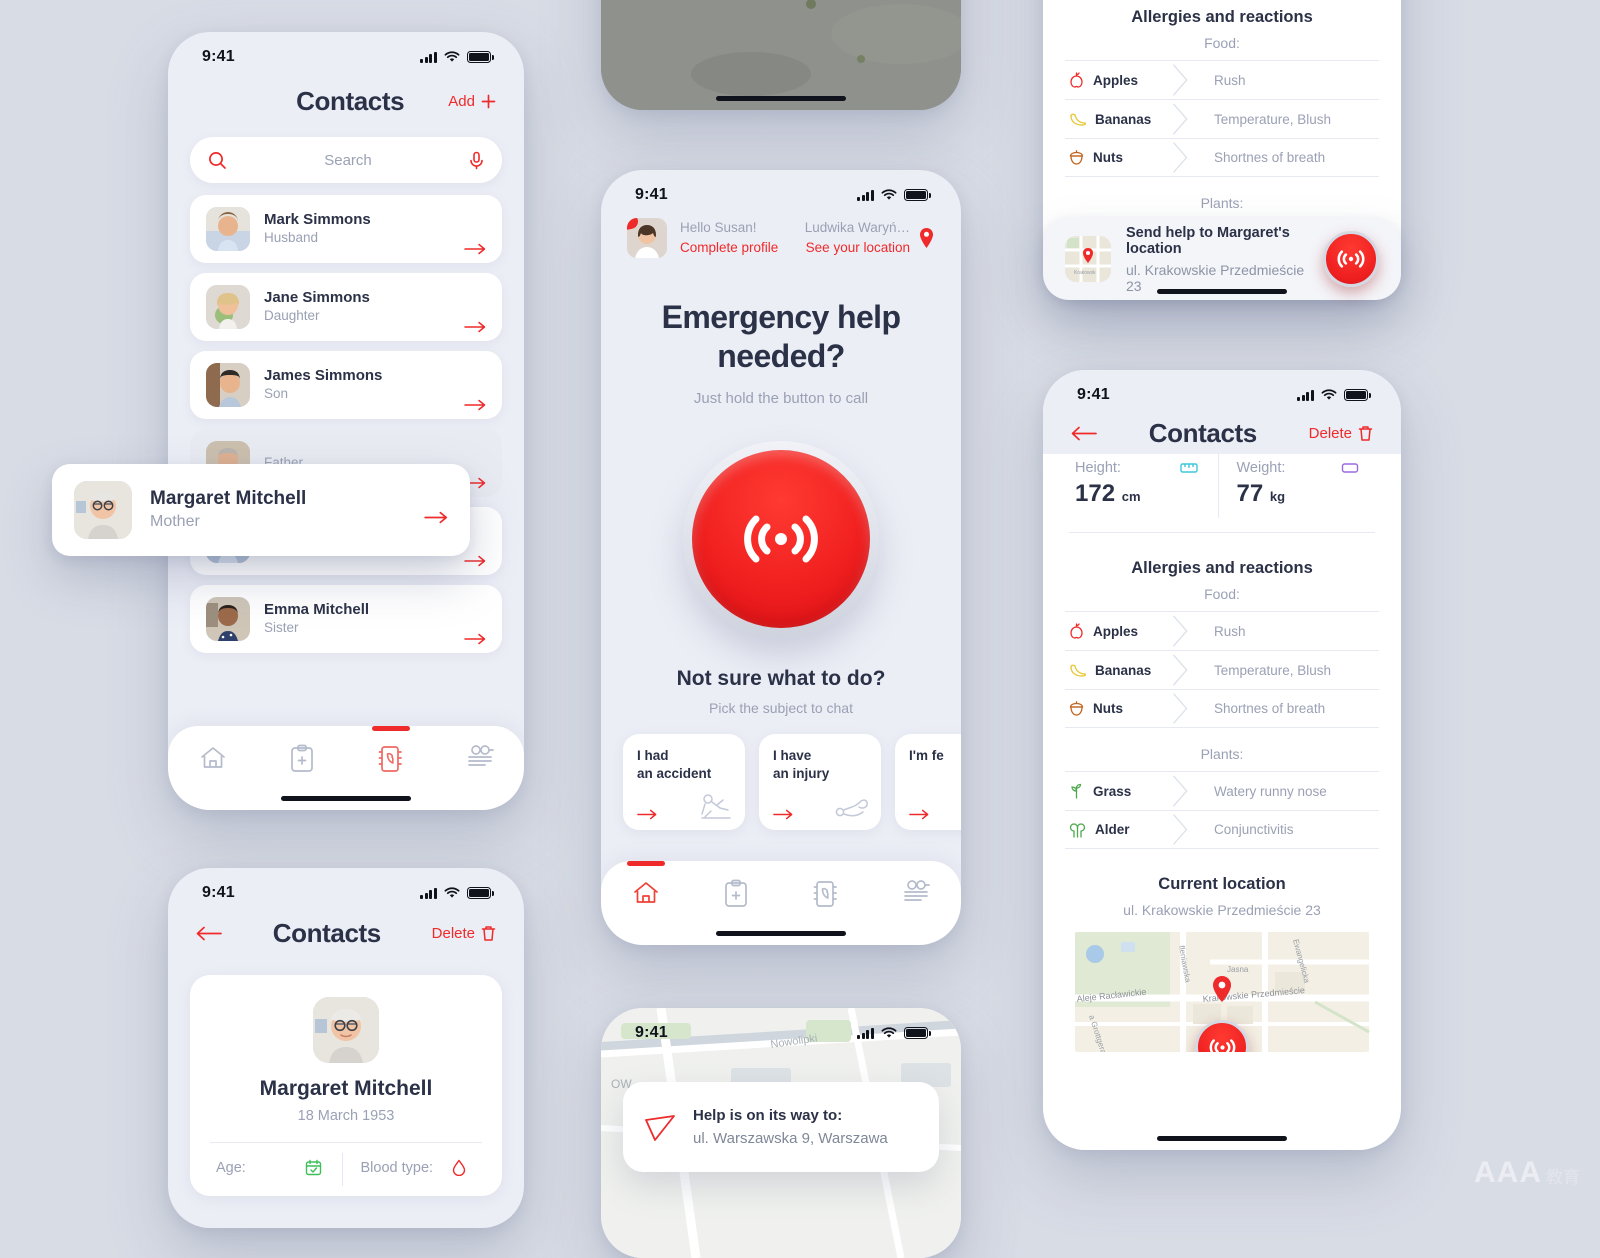  Describe the element at coordinates (346, 619) in the screenshot. I see `list-item: Emma Mitchell Sister` at that location.